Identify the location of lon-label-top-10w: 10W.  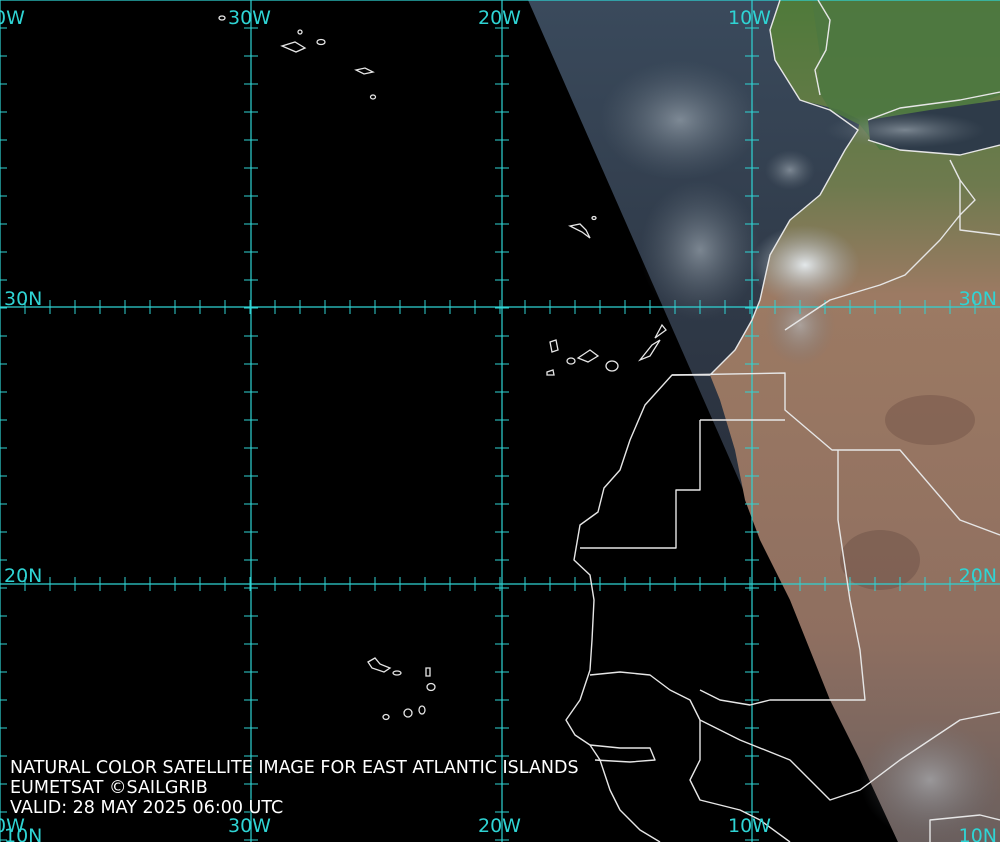
(749, 18).